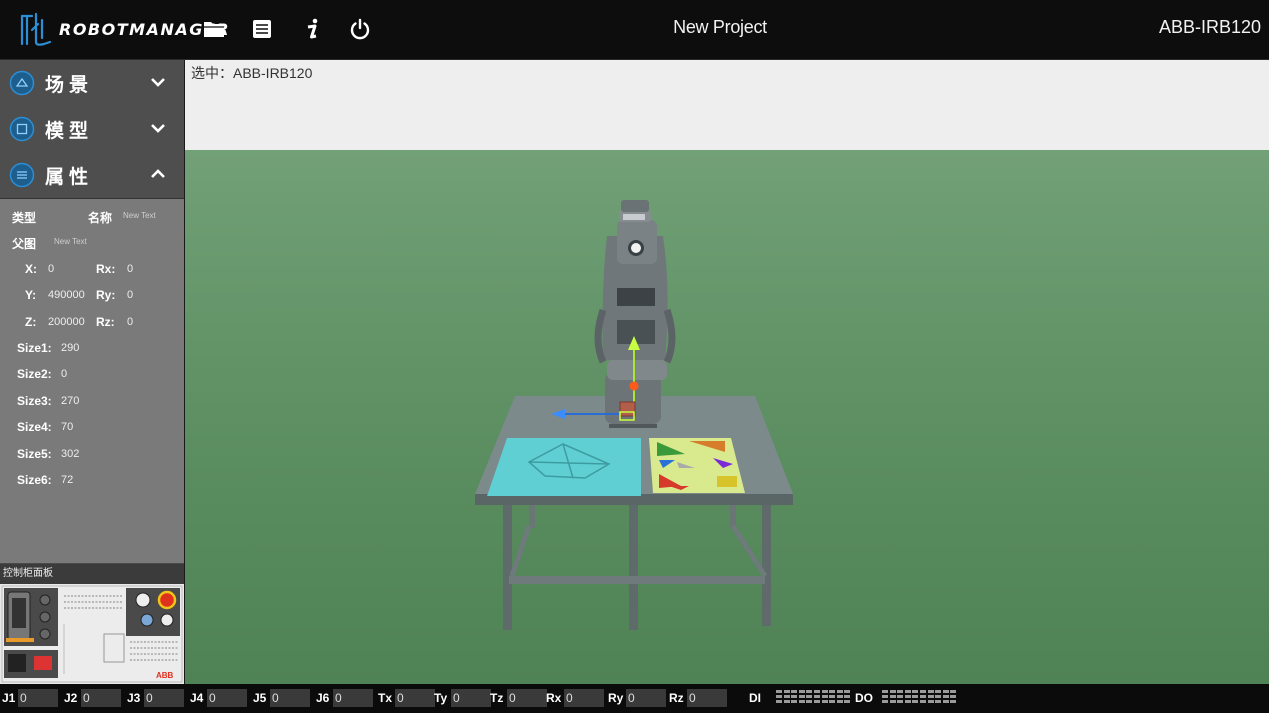  What do you see at coordinates (260, 698) in the screenshot?
I see `j5-label: J5` at bounding box center [260, 698].